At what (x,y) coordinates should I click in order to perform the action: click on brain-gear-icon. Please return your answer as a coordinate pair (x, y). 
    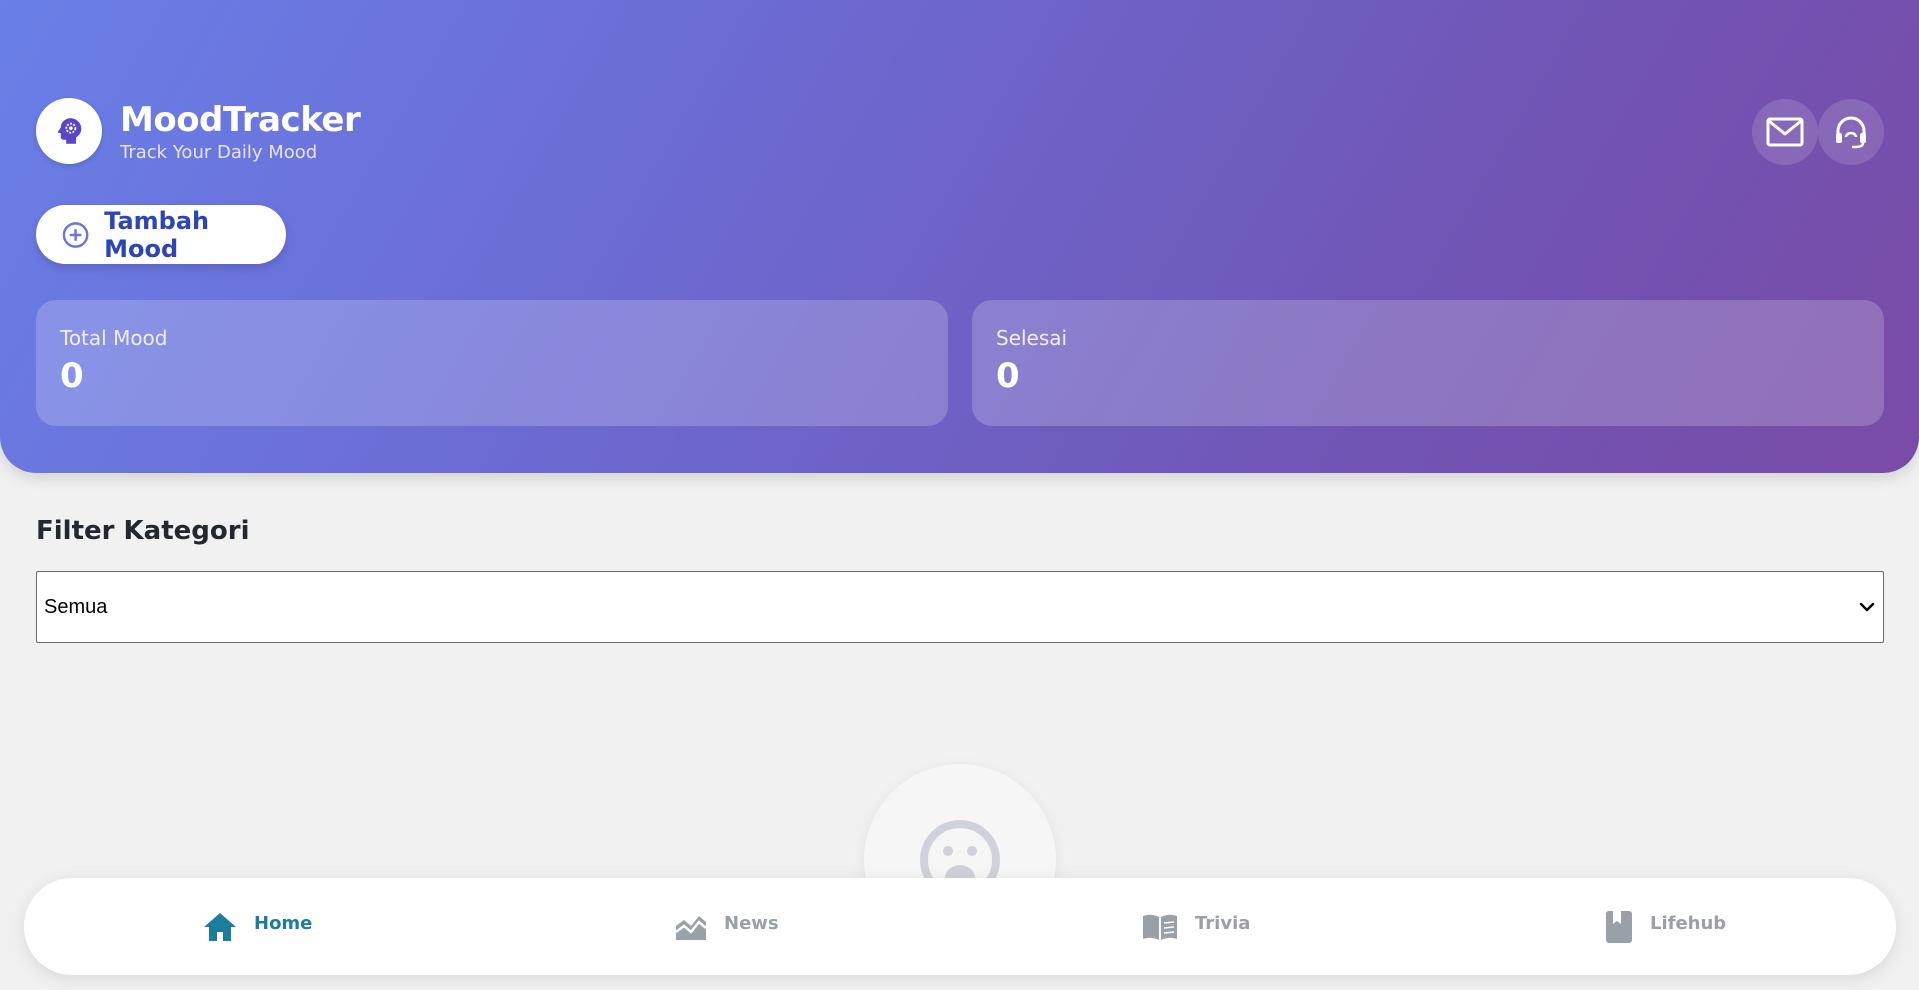
    Looking at the image, I should click on (69, 131).